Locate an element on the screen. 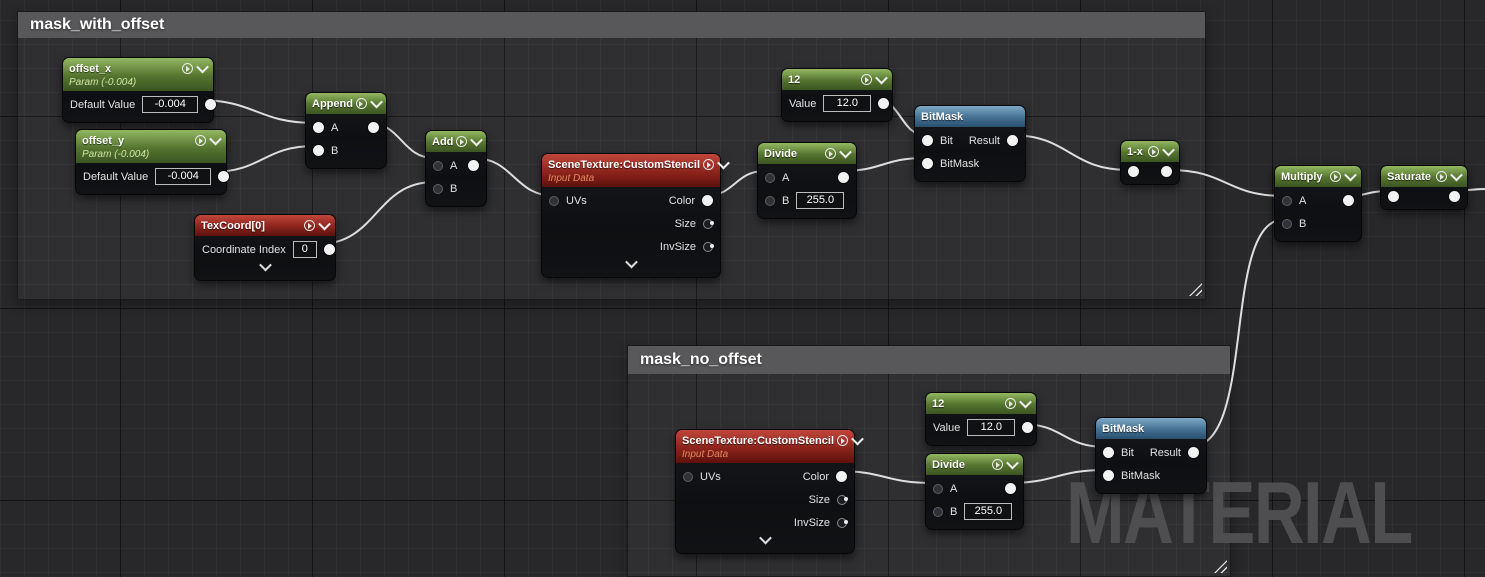 This screenshot has width=1485, height=577. comment-header: mask_with_offset is located at coordinates (611, 25).